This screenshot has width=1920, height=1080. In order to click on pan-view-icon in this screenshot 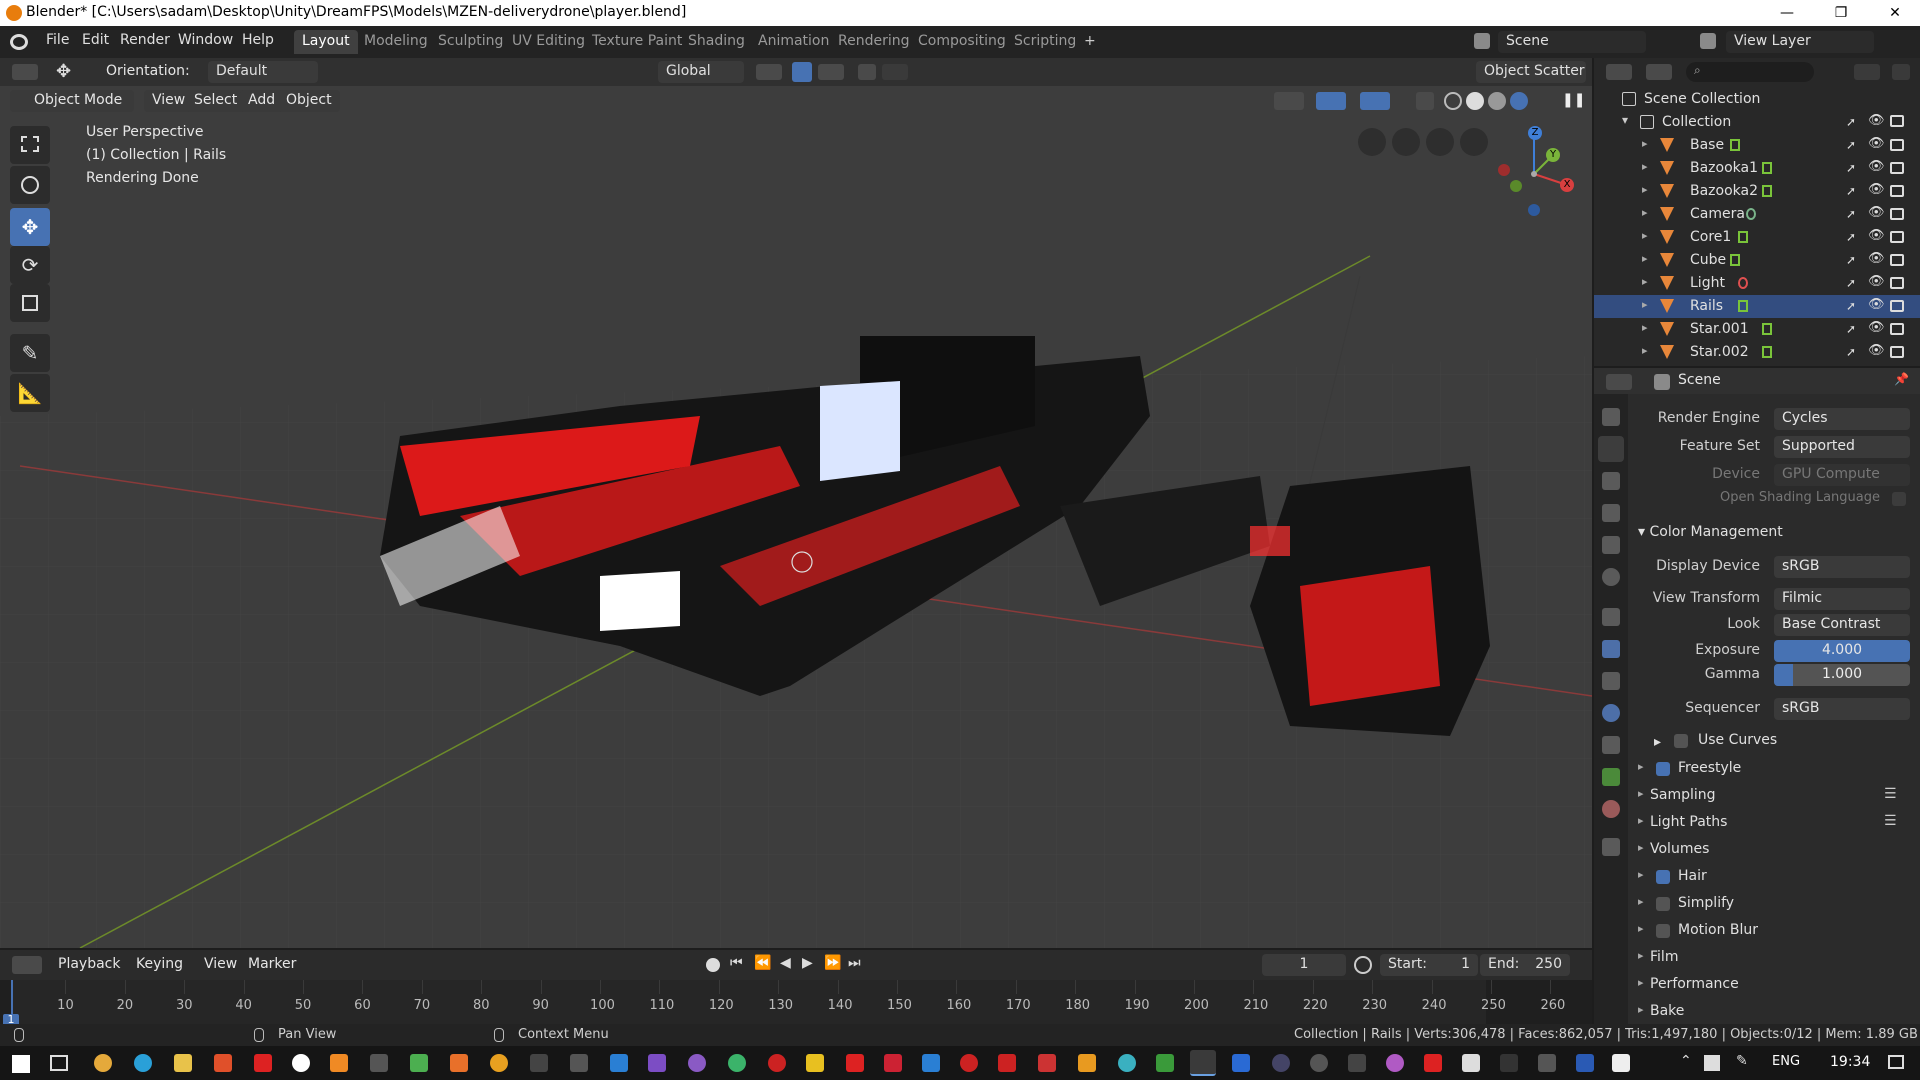, I will do `click(1440, 142)`.